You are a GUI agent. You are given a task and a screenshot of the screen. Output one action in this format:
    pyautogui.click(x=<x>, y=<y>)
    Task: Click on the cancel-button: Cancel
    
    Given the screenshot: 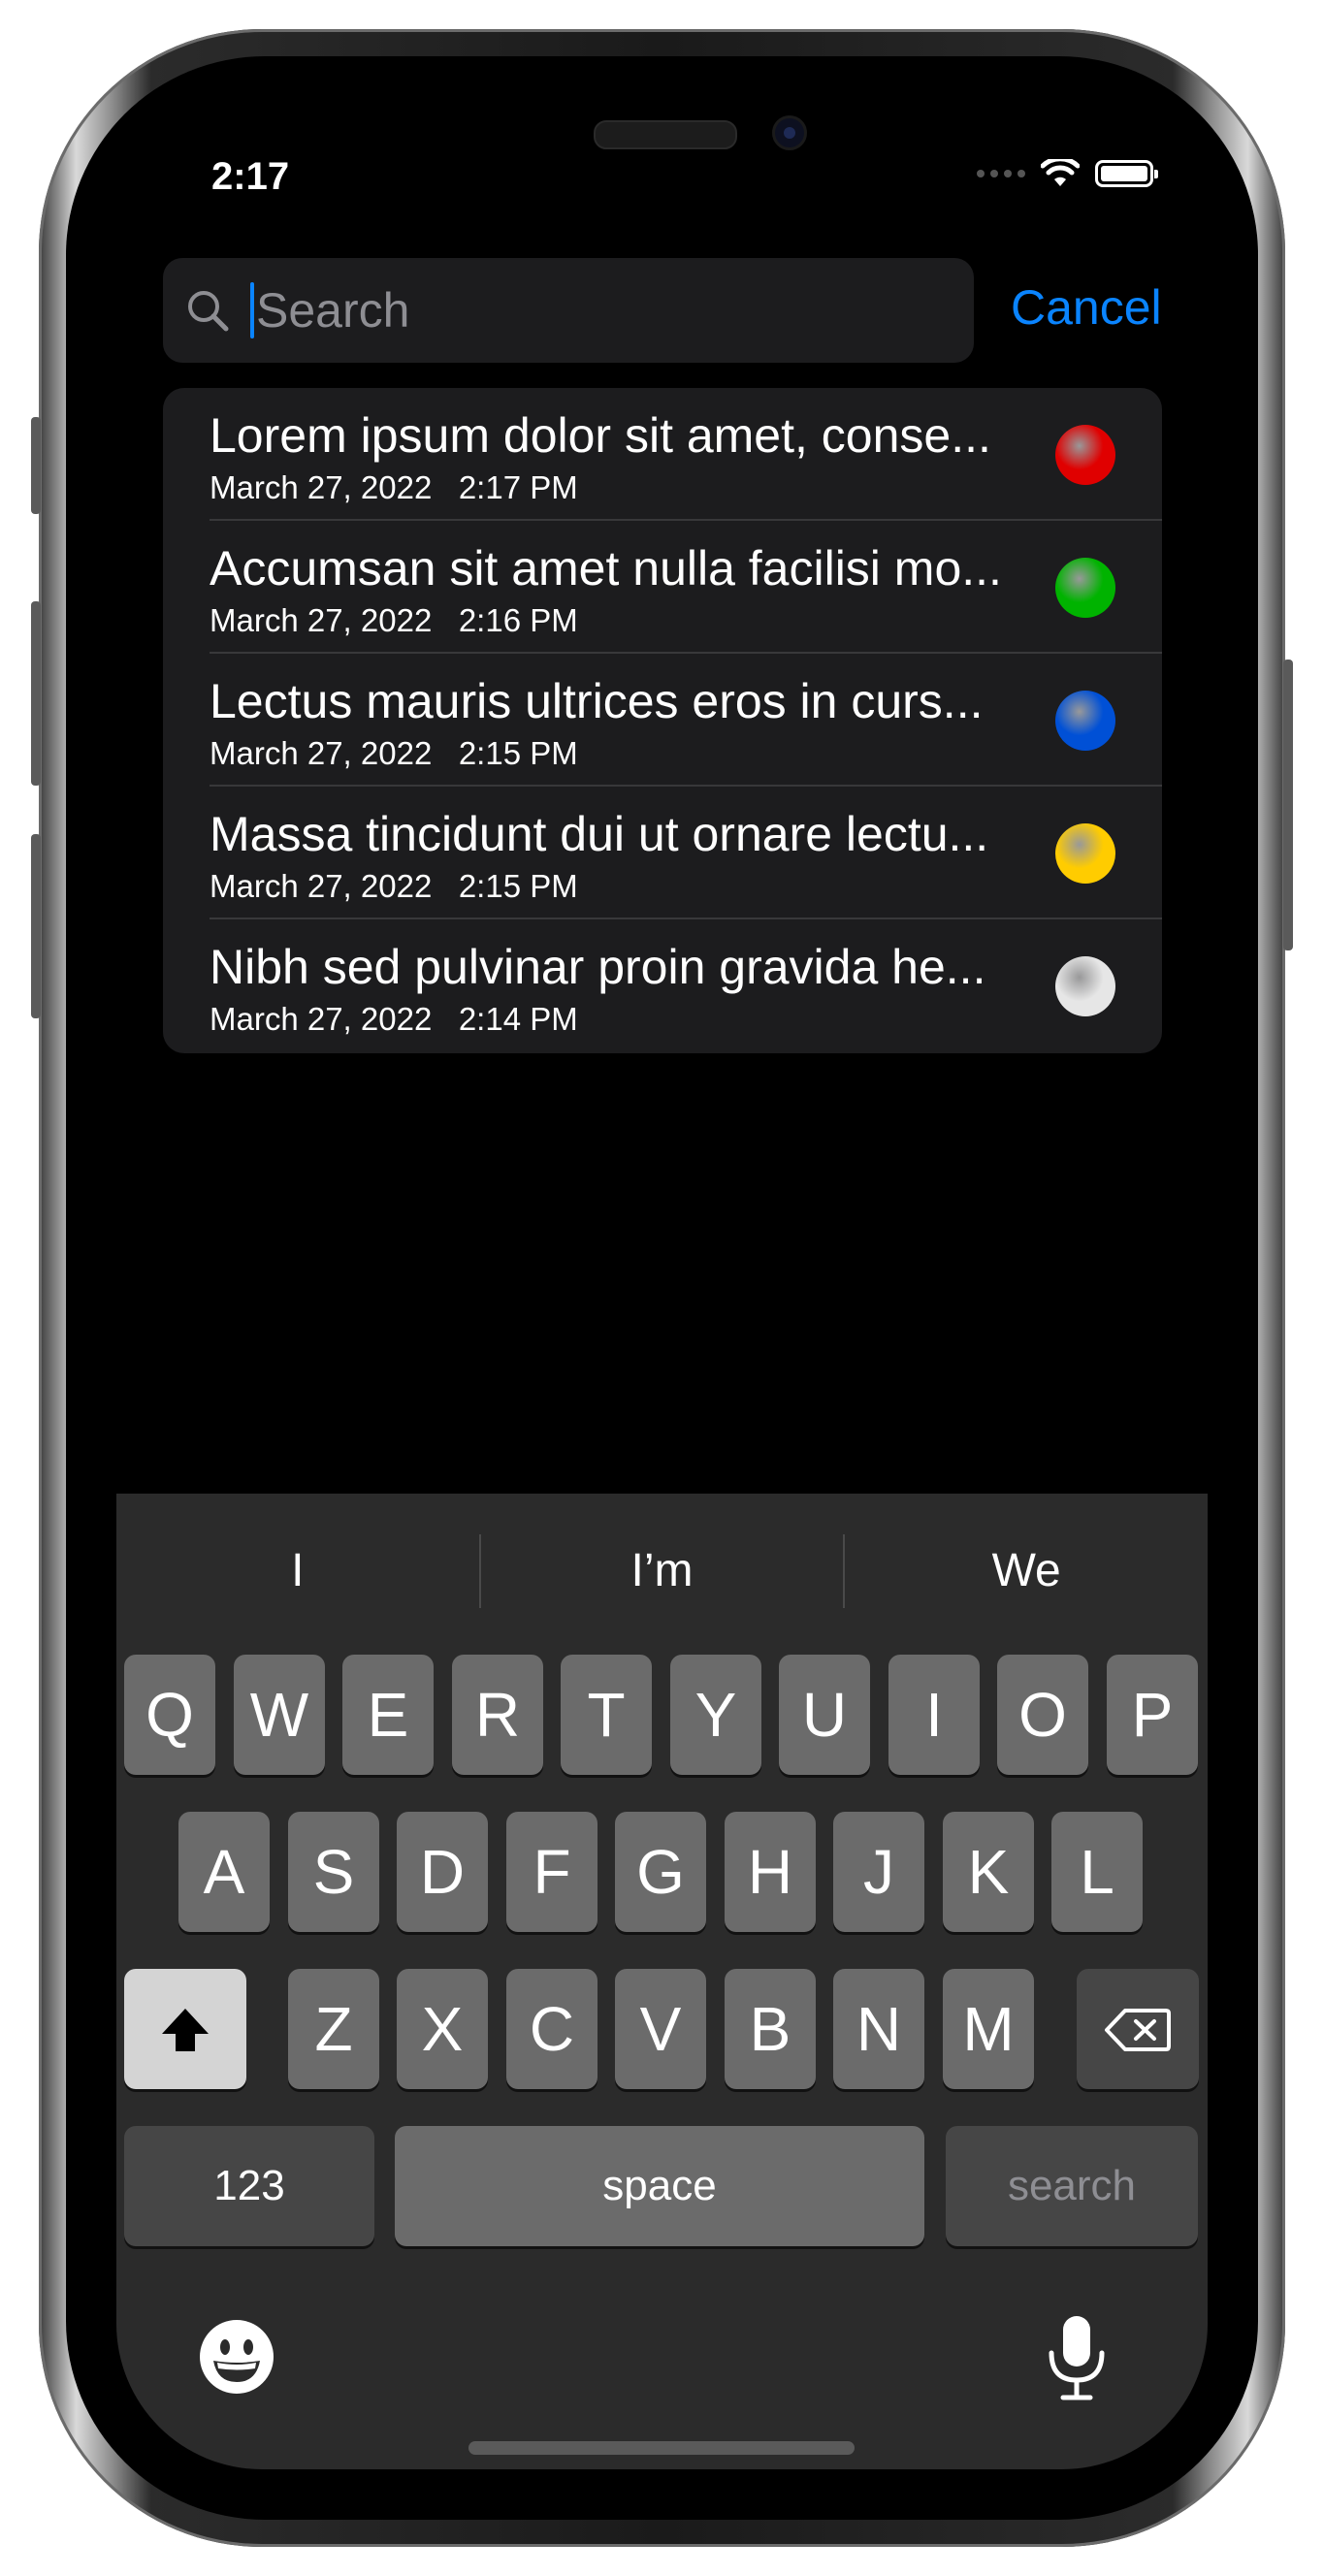 What is the action you would take?
    pyautogui.click(x=1086, y=307)
    